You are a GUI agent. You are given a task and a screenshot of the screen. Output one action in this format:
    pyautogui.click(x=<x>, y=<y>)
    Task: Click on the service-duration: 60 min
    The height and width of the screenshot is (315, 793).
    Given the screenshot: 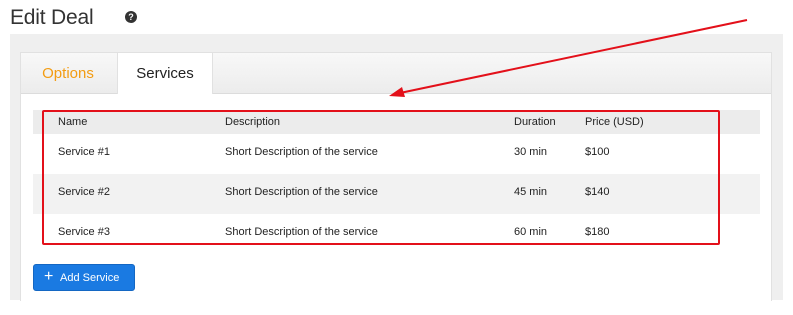 What is the action you would take?
    pyautogui.click(x=531, y=232)
    